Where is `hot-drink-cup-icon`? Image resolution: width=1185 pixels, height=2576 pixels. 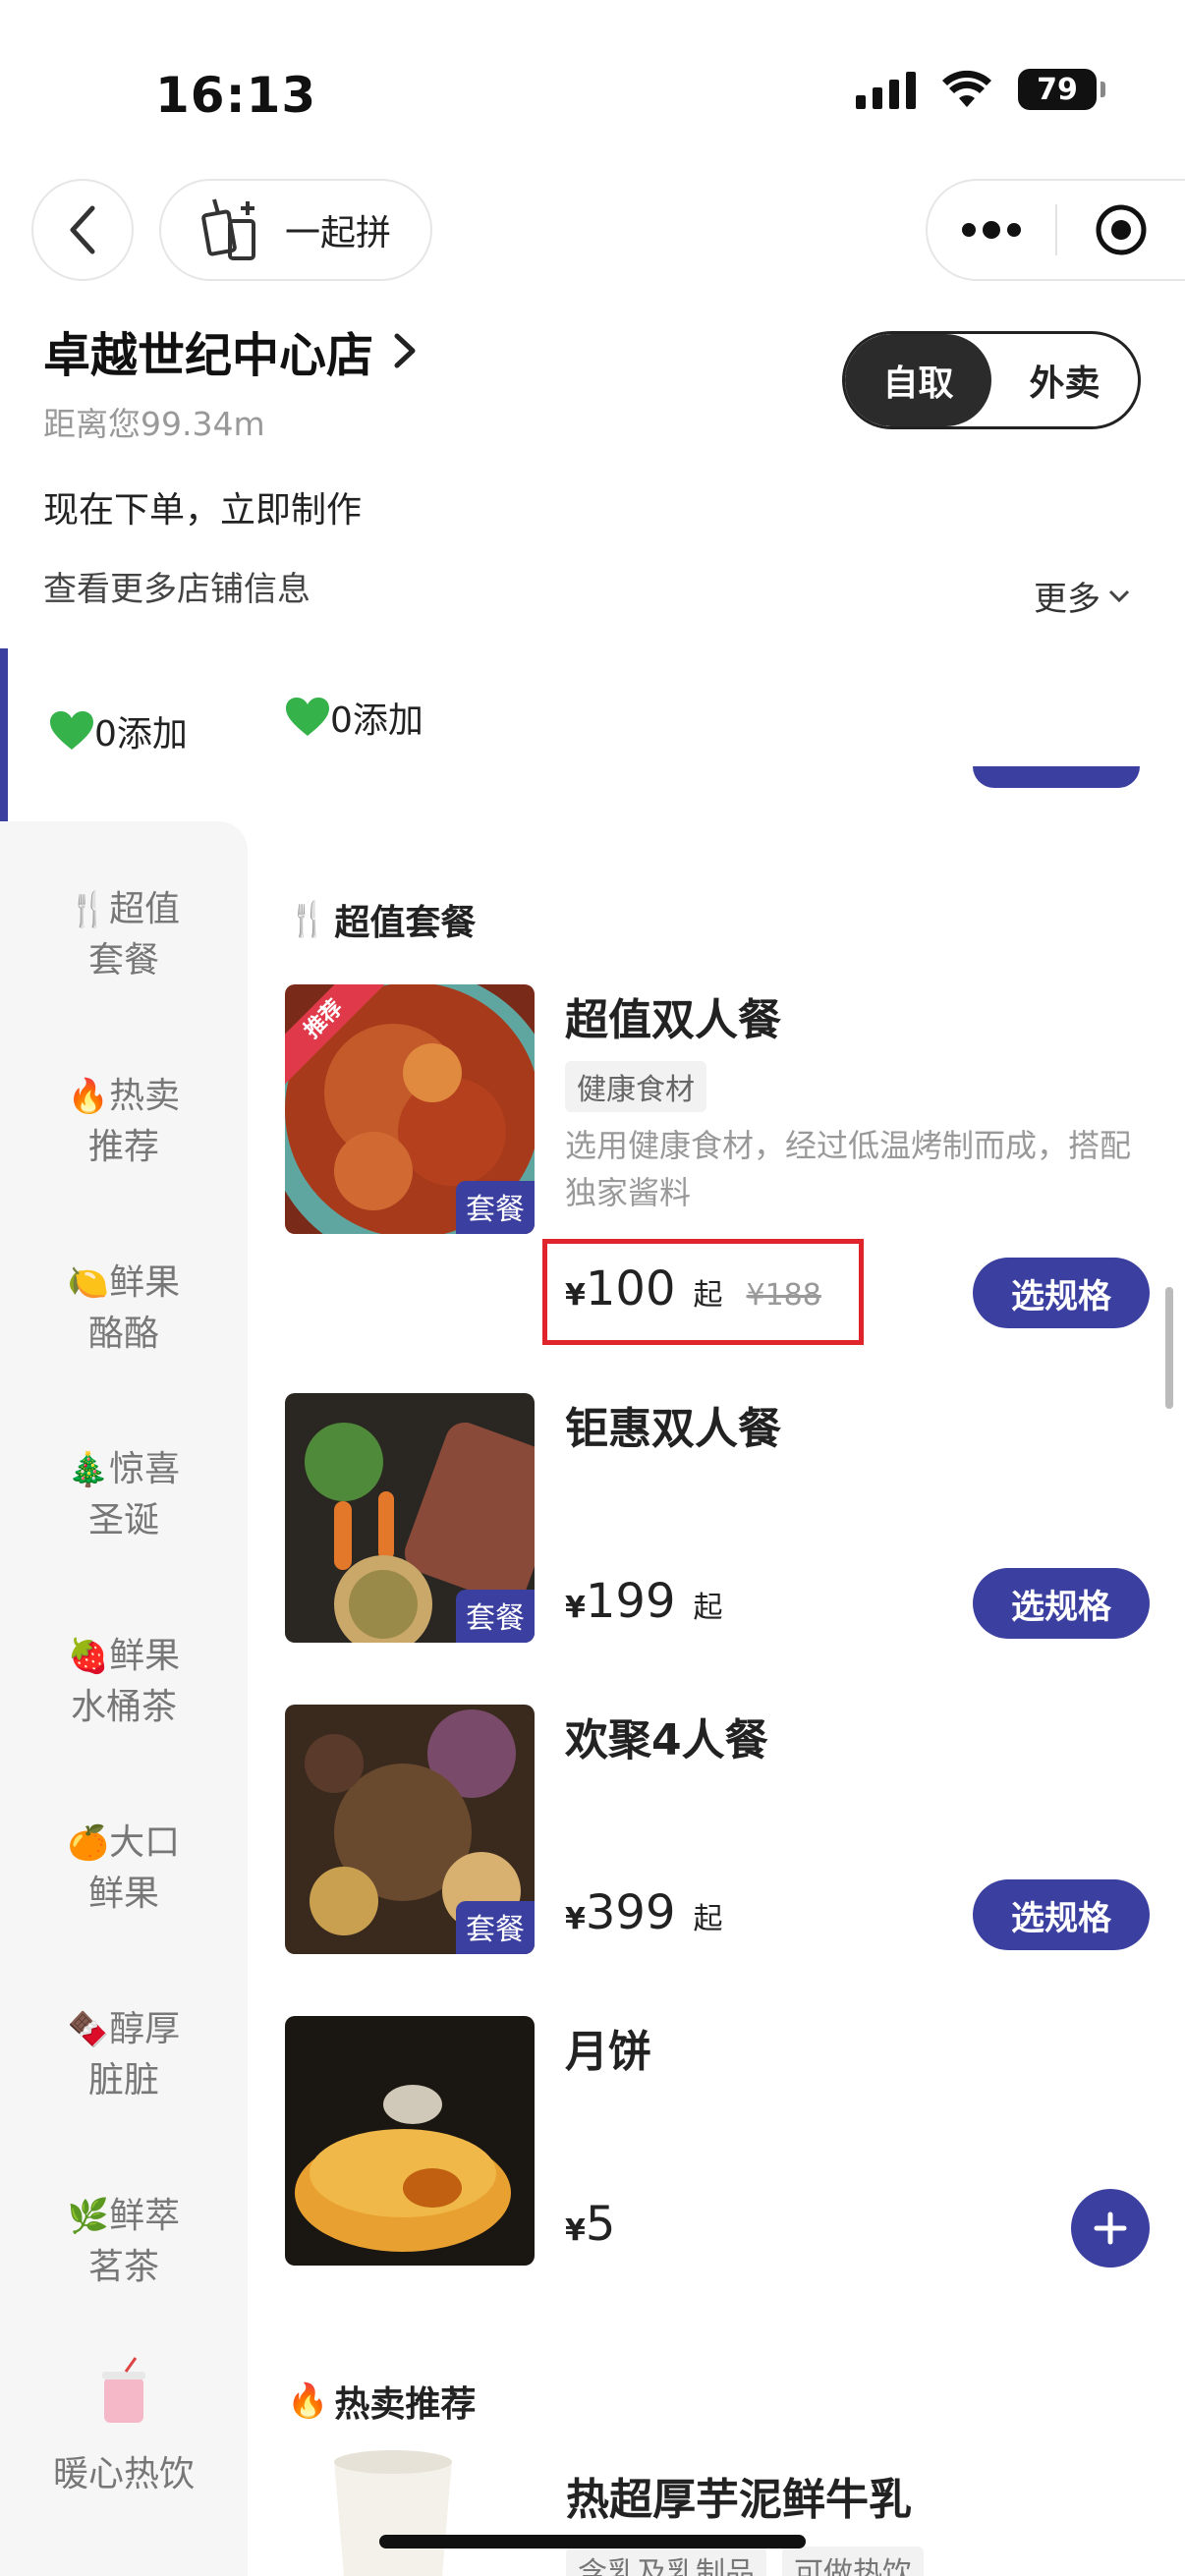 hot-drink-cup-icon is located at coordinates (124, 2390).